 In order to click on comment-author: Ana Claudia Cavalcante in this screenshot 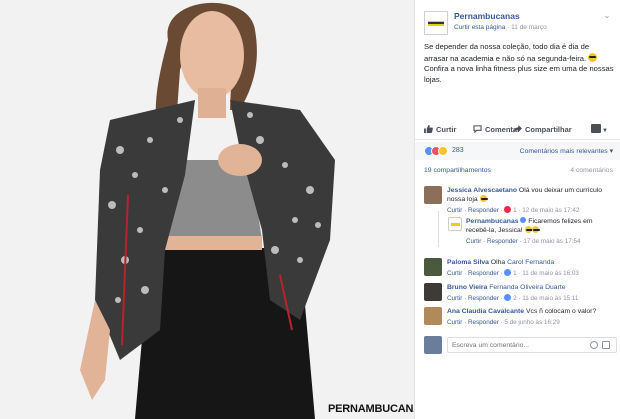, I will do `click(485, 311)`.